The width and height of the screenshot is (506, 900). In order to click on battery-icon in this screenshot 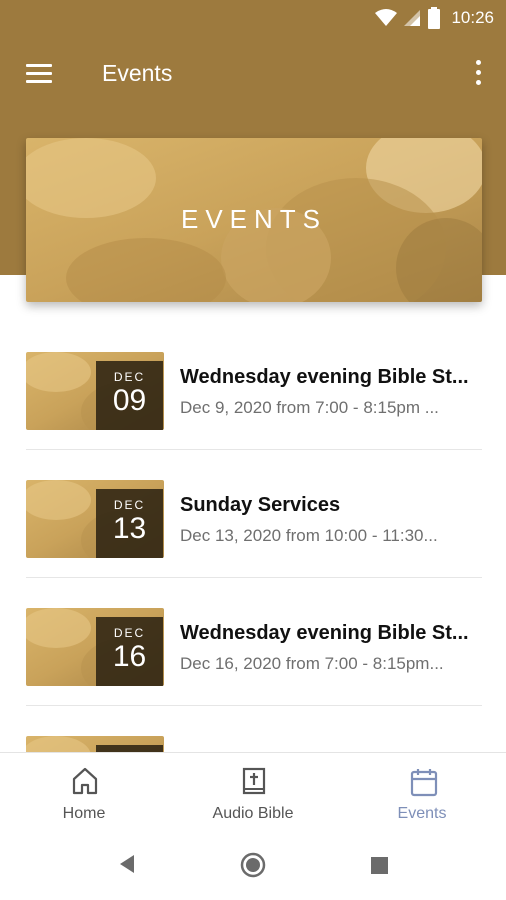, I will do `click(434, 18)`.